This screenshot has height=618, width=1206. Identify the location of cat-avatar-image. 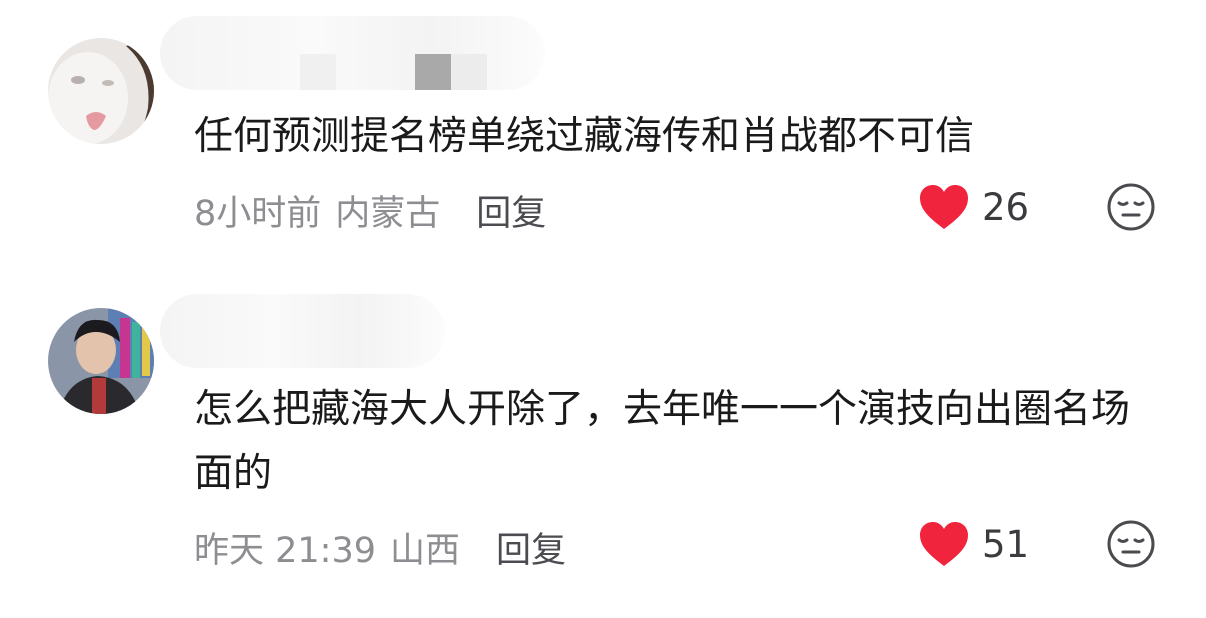
(101, 91).